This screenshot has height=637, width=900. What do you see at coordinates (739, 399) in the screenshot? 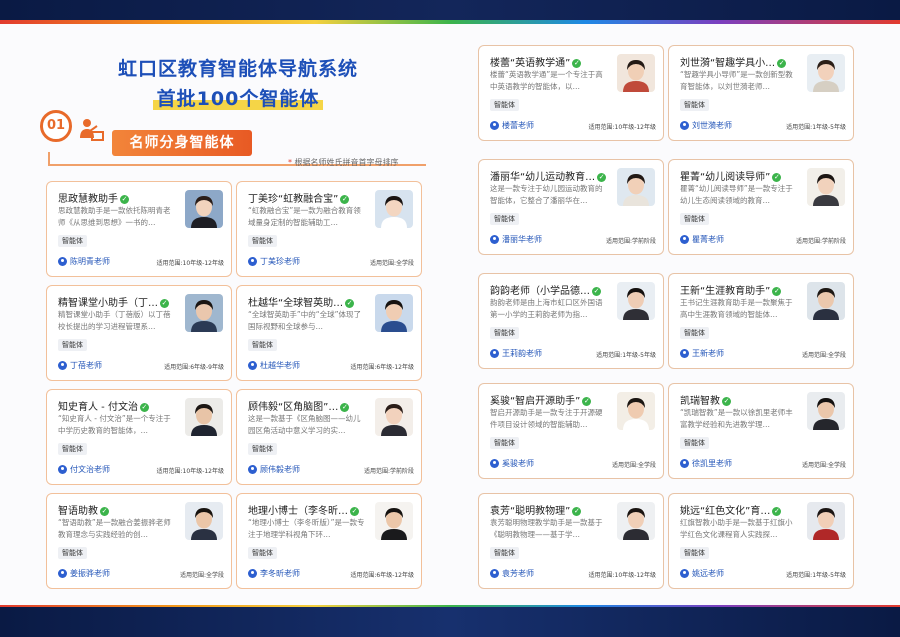
I see `card-title: 凯瑞智教 ✓` at bounding box center [739, 399].